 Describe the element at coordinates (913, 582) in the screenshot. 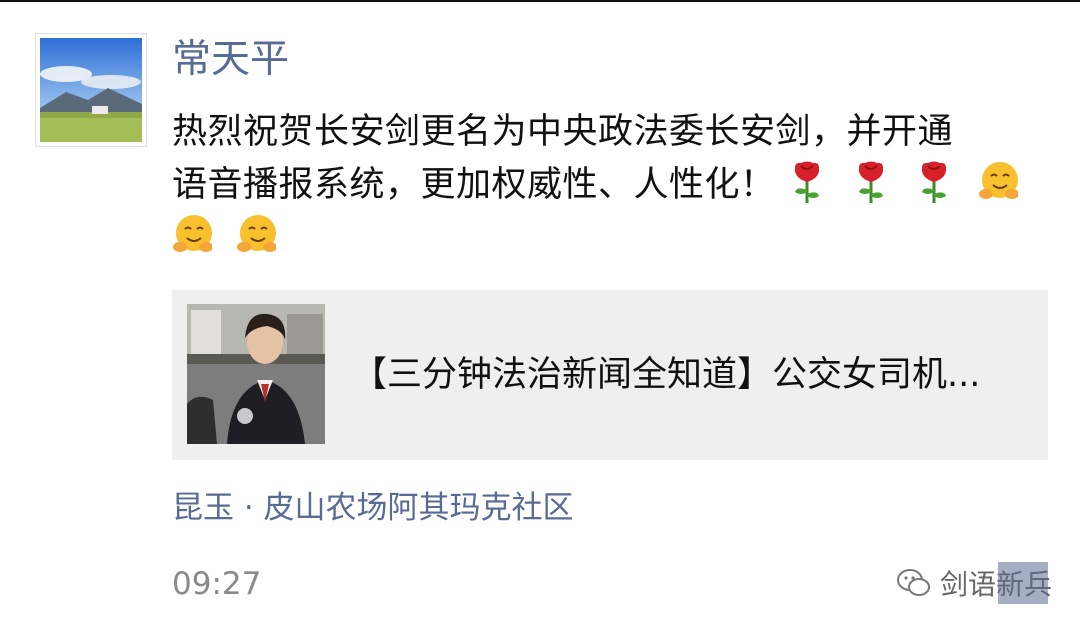

I see `wechat-icon` at that location.